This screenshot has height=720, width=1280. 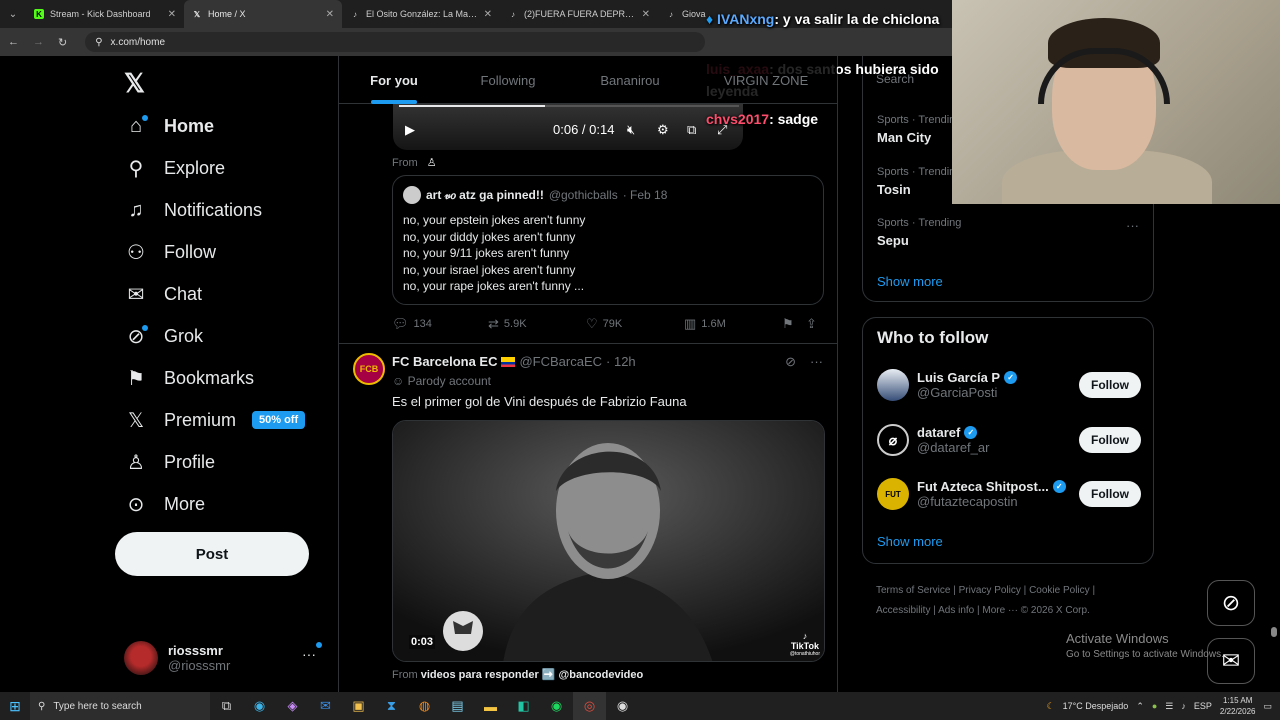 What do you see at coordinates (663, 130) in the screenshot?
I see `settings-icon: ⚙` at bounding box center [663, 130].